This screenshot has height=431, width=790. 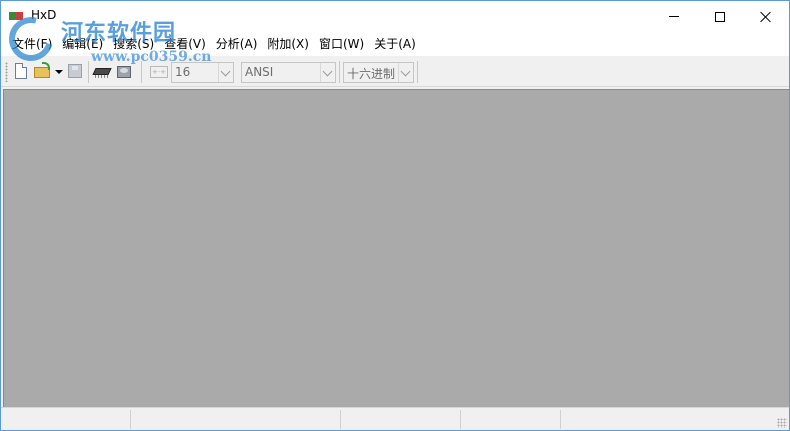 What do you see at coordinates (6, 72) in the screenshot?
I see `toolbar-grip` at bounding box center [6, 72].